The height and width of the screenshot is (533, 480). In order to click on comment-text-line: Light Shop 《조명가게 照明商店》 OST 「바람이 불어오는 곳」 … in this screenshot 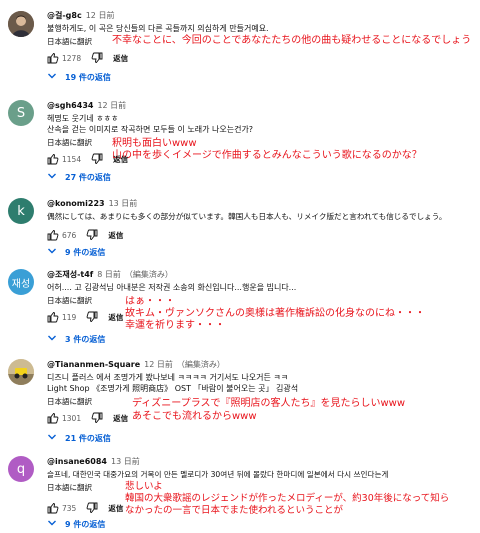, I will do `click(173, 388)`.